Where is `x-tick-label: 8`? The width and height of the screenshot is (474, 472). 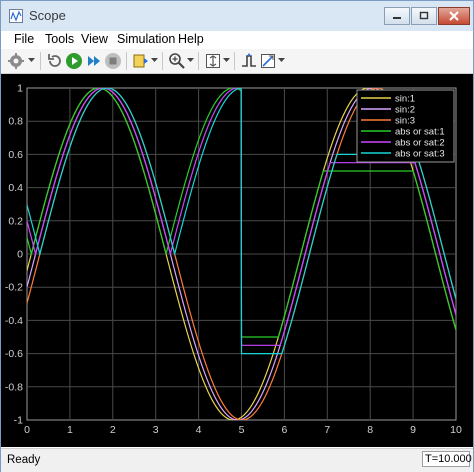 x-tick-label: 8 is located at coordinates (370, 430).